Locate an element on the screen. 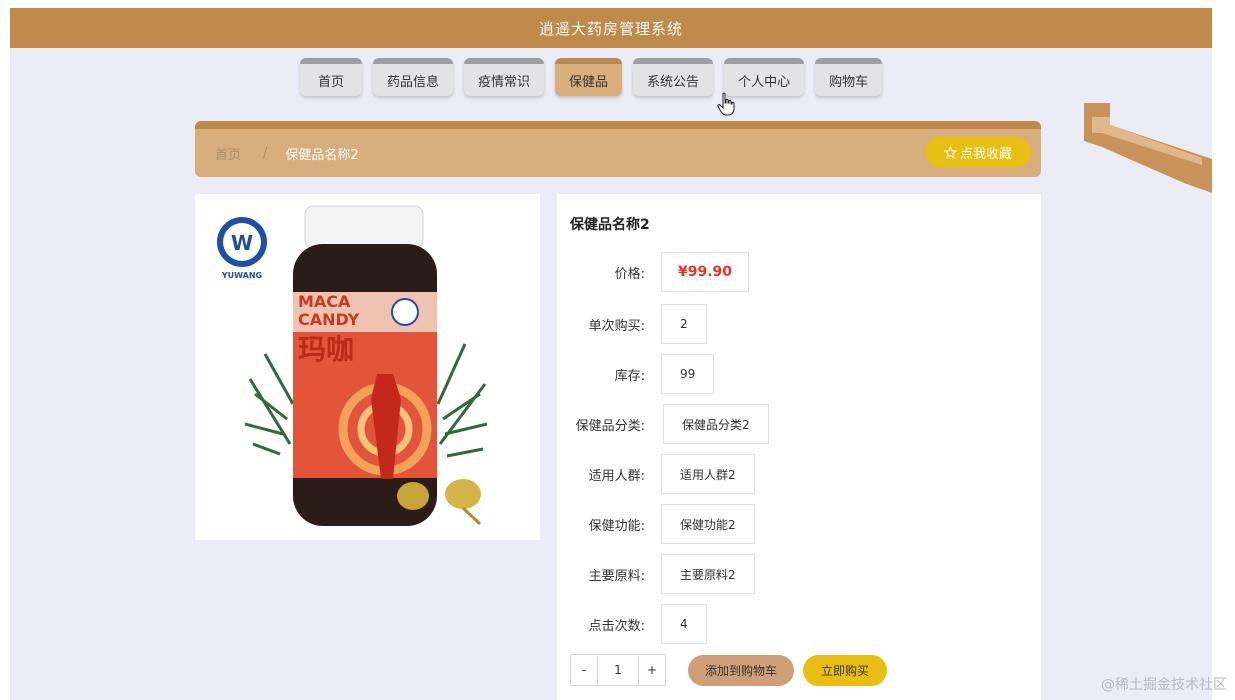 This screenshot has width=1235, height=700. maca-plant-right is located at coordinates (462, 400).